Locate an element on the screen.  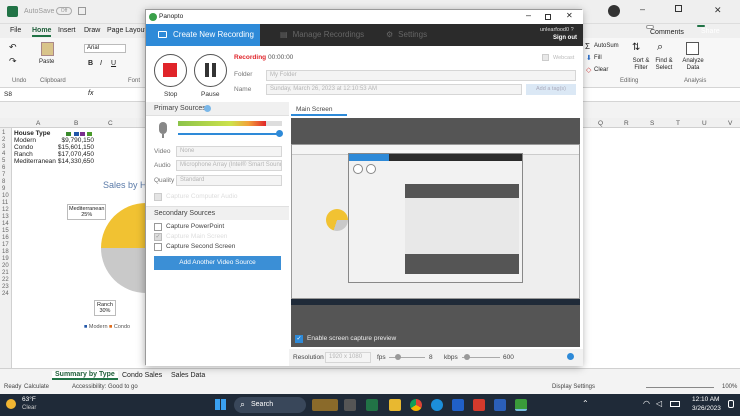
file-explorer-icon is located at coordinates (395, 405).